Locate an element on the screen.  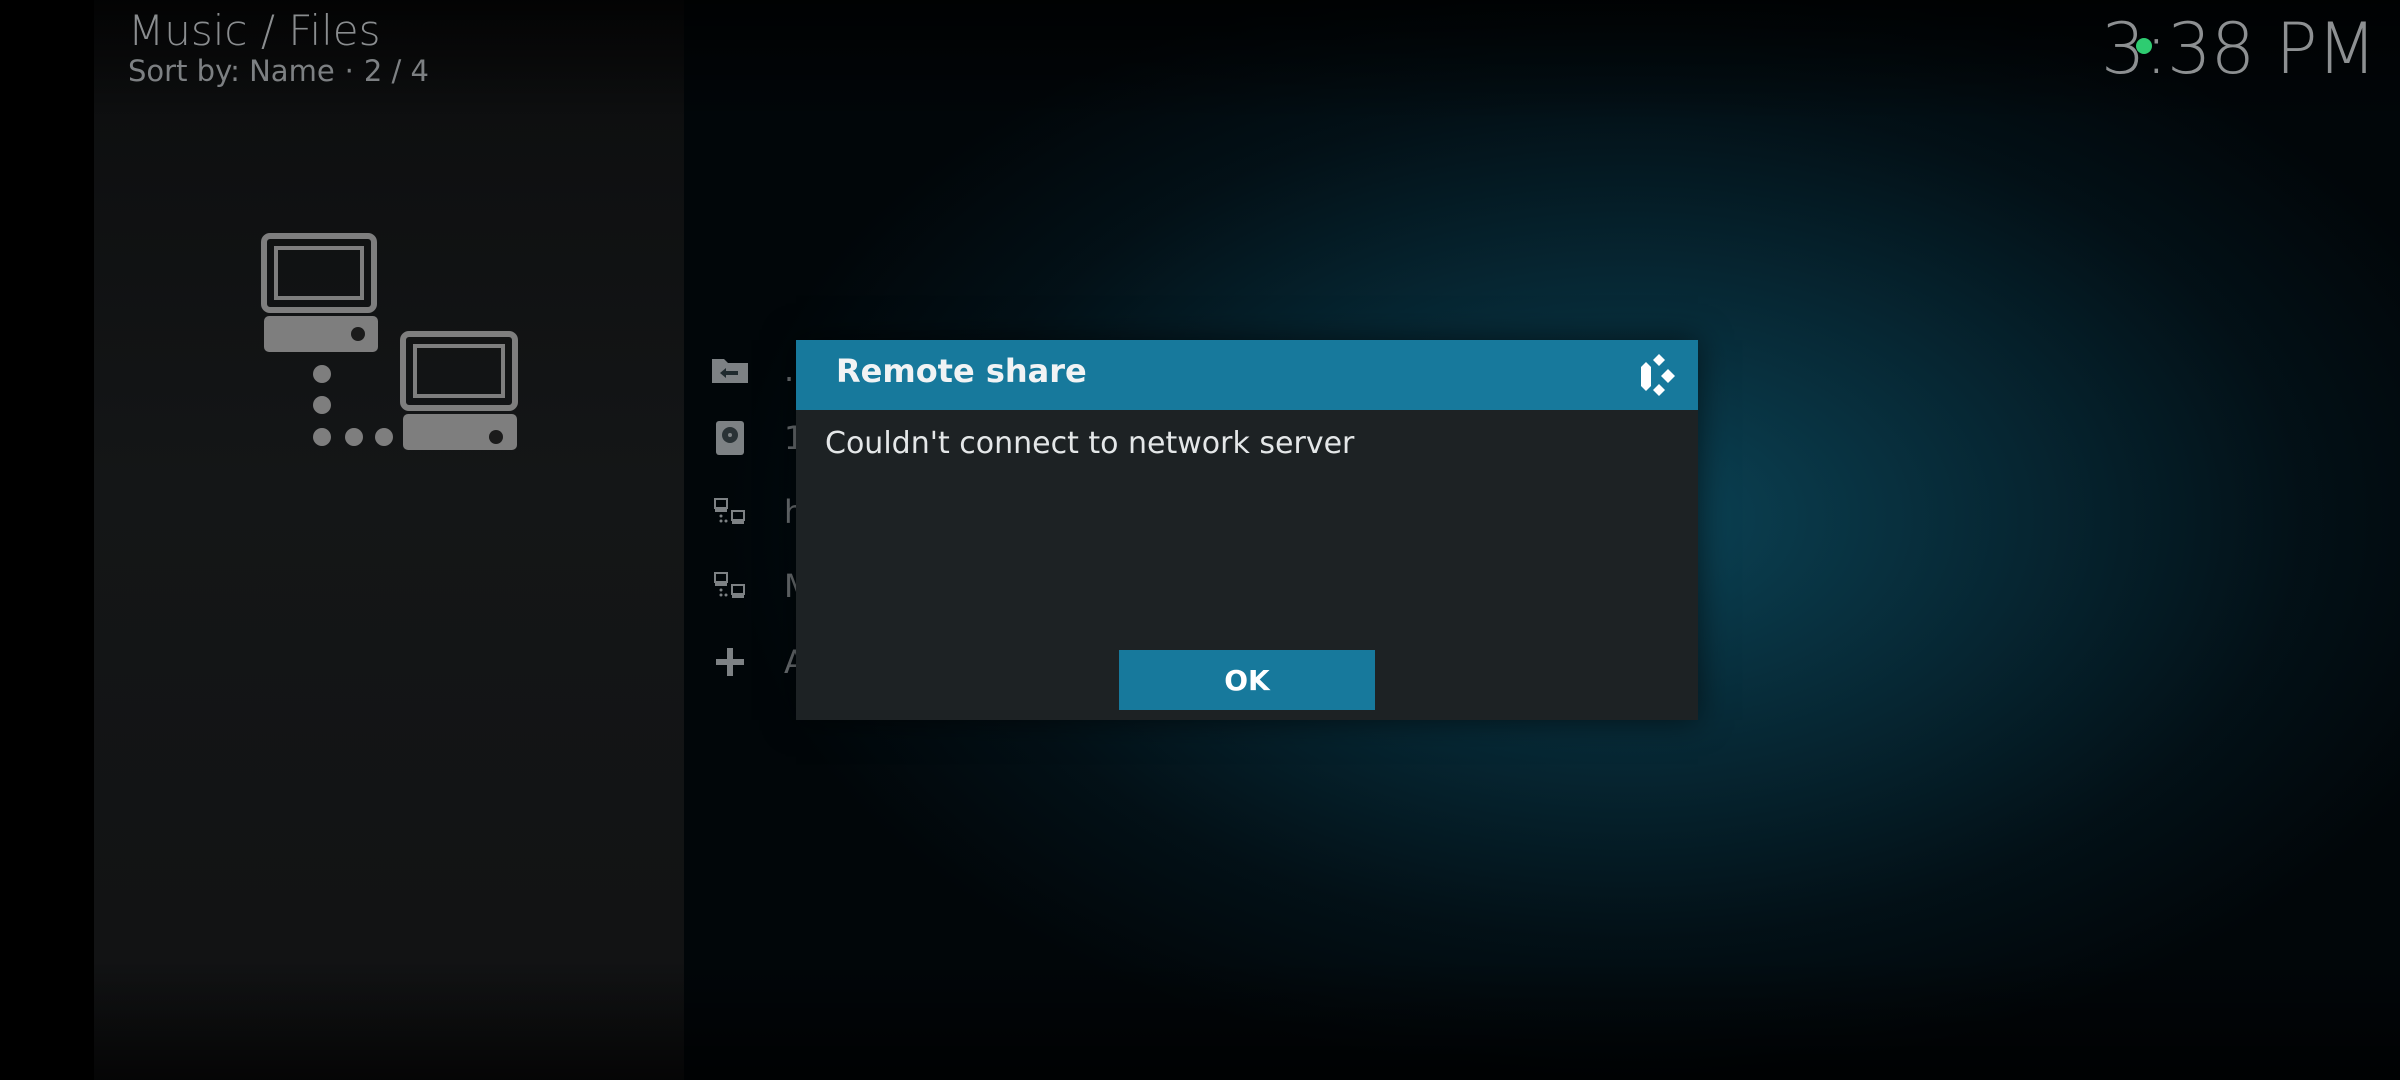
status-indicator-icon is located at coordinates (2144, 46).